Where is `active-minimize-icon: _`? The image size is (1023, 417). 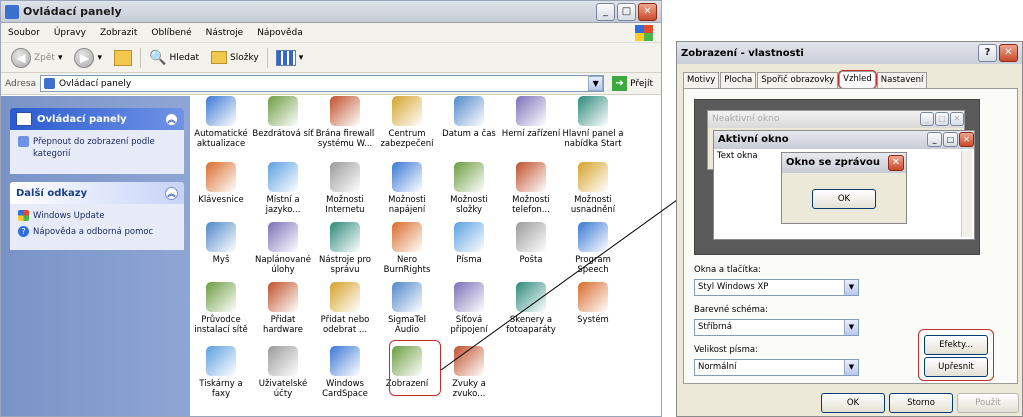
active-minimize-icon: _ is located at coordinates (934, 139).